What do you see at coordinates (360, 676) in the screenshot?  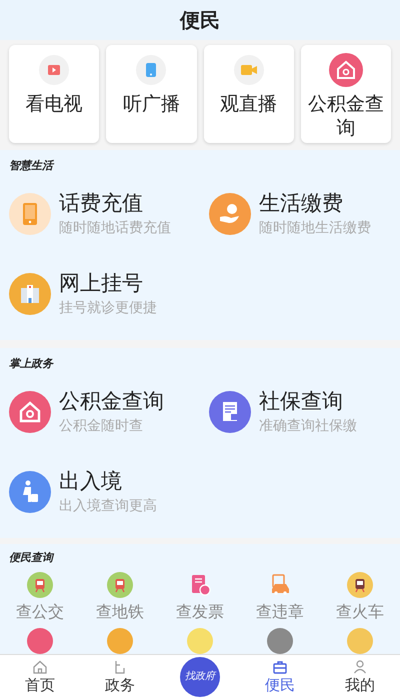 I see `nav-tab: 我的` at bounding box center [360, 676].